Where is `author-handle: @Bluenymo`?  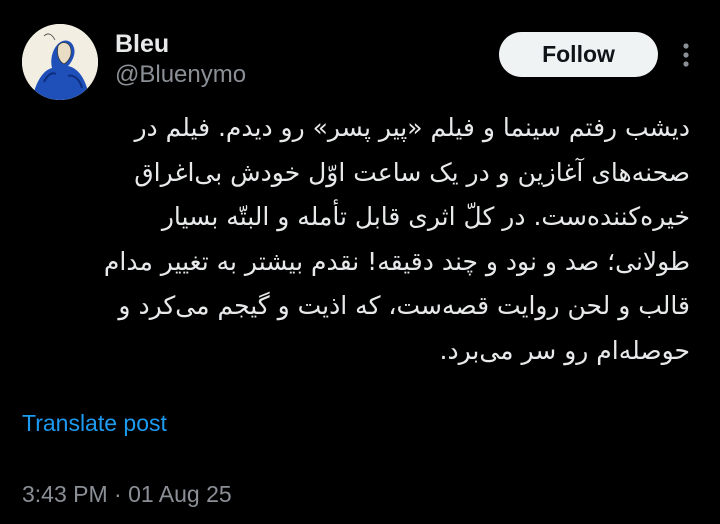
author-handle: @Bluenymo is located at coordinates (180, 75).